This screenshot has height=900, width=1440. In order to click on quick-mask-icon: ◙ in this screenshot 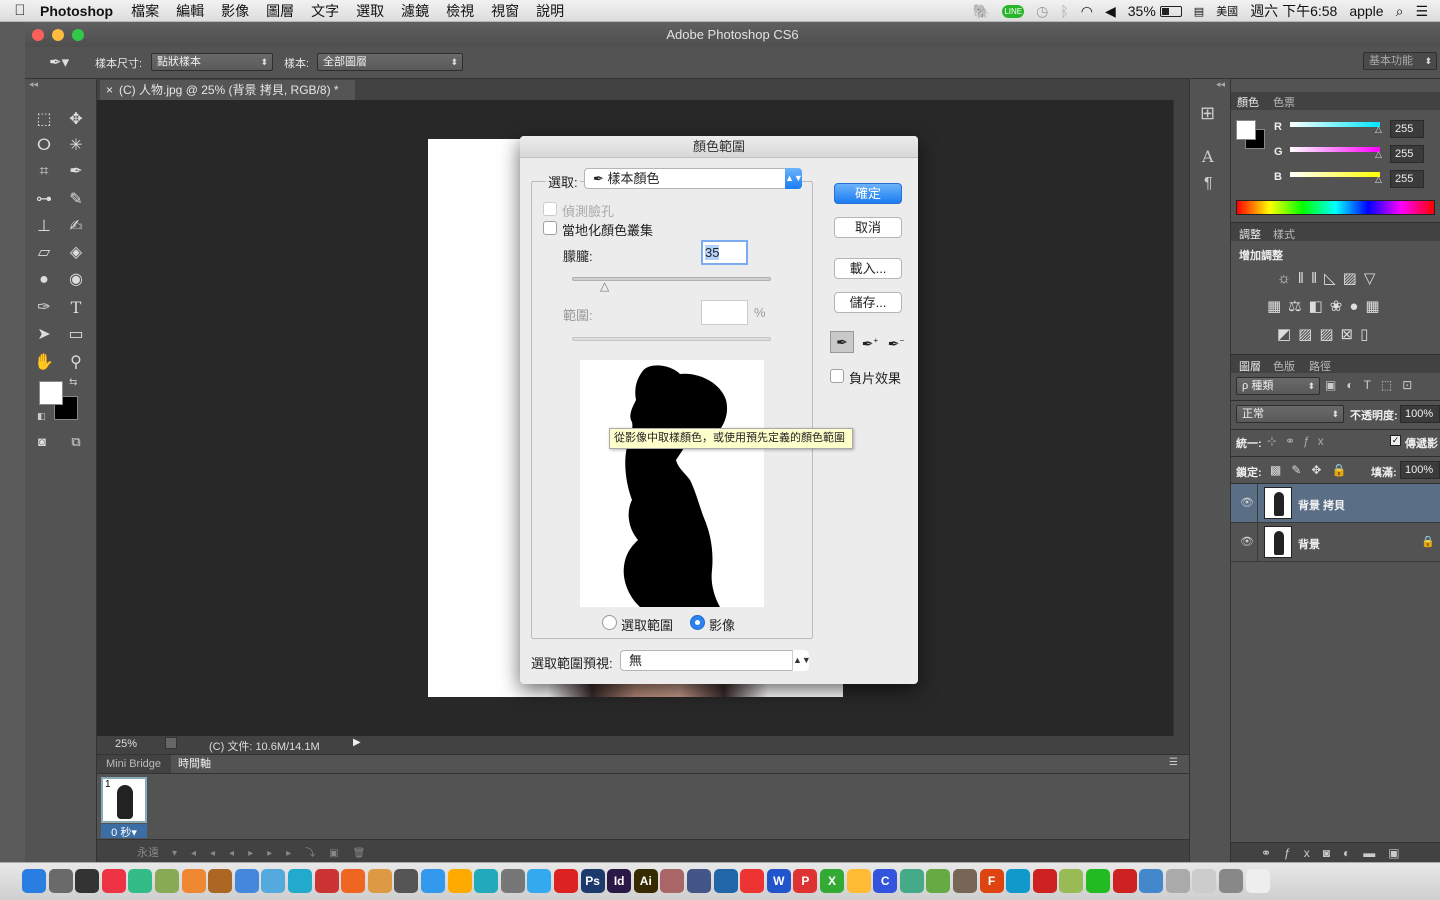, I will do `click(42, 442)`.